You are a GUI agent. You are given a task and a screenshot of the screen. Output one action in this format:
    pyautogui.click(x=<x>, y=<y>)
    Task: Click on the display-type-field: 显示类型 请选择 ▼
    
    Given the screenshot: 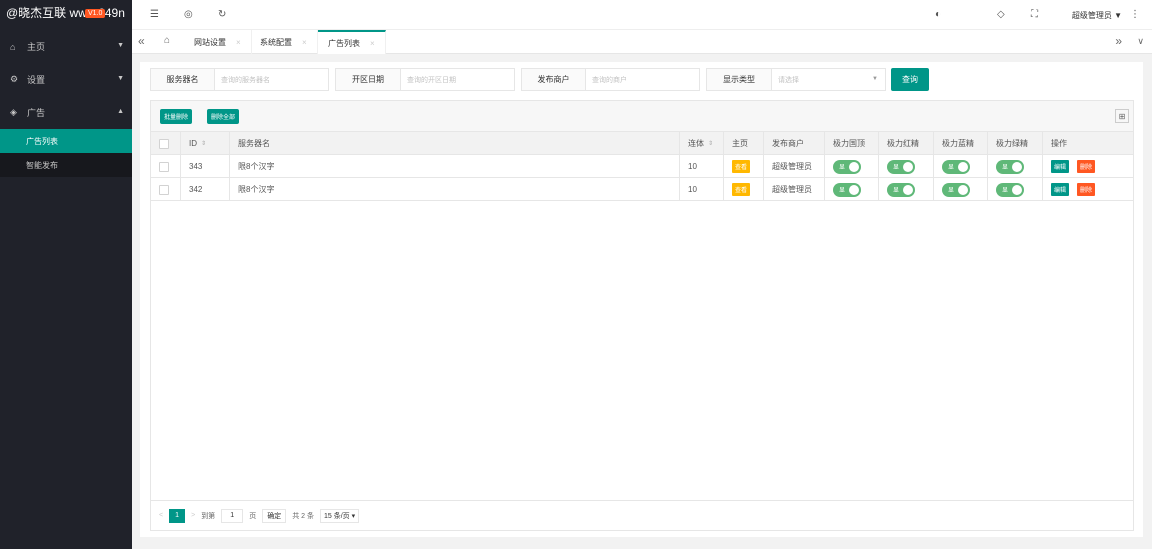 What is the action you would take?
    pyautogui.click(x=796, y=79)
    